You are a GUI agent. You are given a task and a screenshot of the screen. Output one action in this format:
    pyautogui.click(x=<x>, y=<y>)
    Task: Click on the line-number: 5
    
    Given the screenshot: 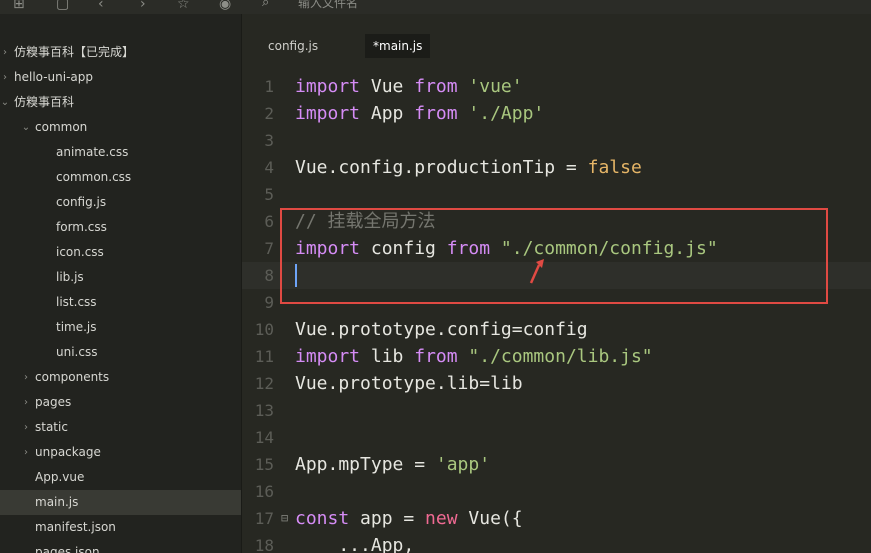 What is the action you would take?
    pyautogui.click(x=269, y=194)
    